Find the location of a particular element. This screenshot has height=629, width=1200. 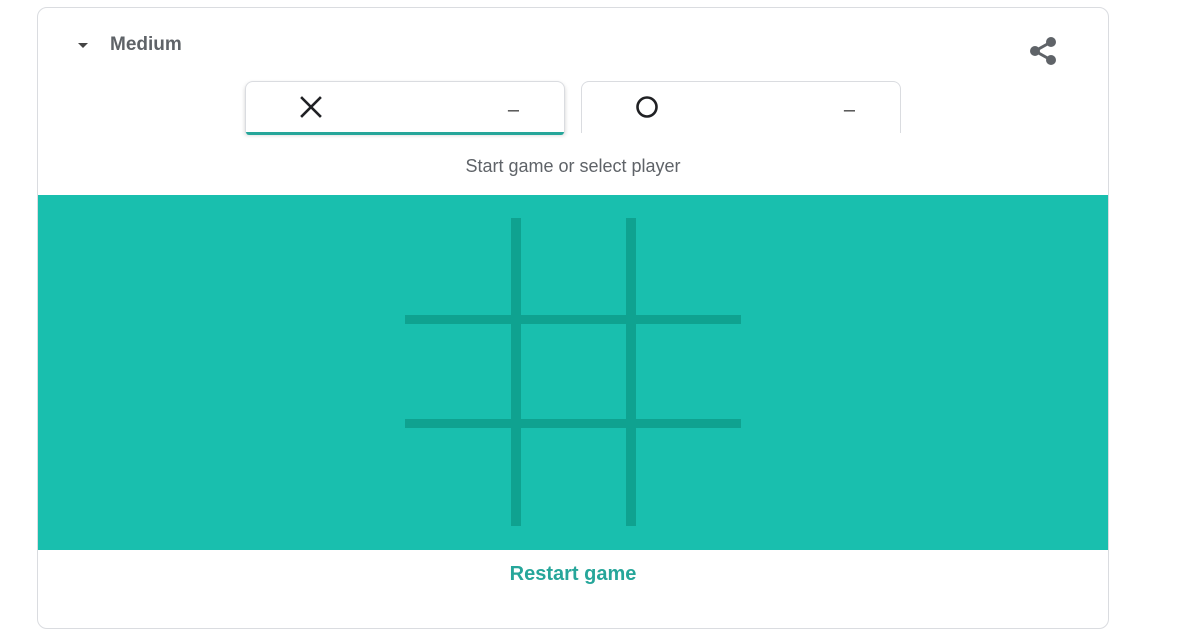

share-icon is located at coordinates (1043, 51).